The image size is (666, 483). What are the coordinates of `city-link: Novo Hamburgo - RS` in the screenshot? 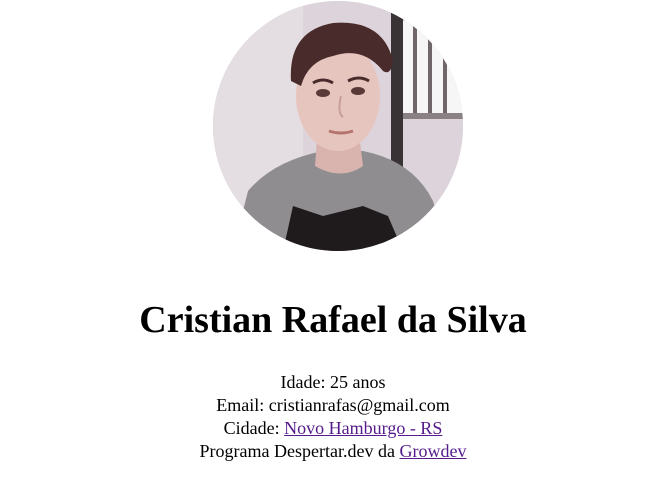 It's located at (363, 428).